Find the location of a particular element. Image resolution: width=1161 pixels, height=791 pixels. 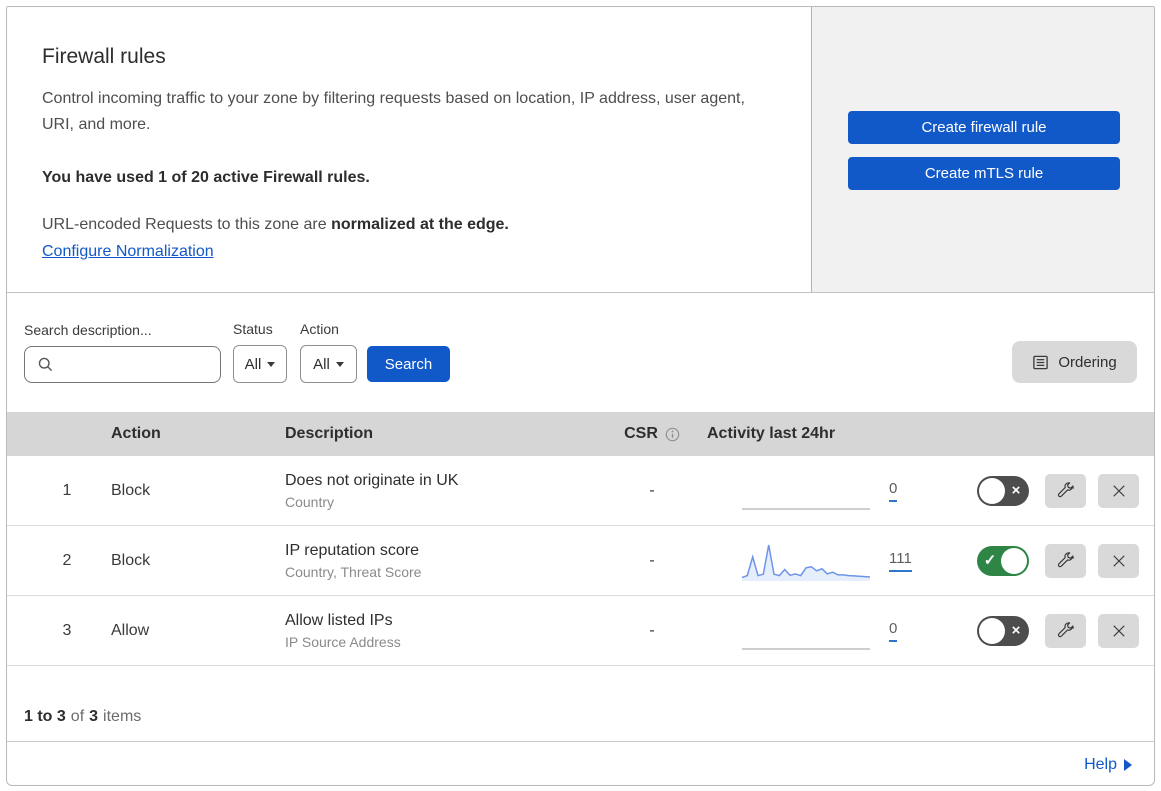

help-link: Help is located at coordinates (1108, 765).